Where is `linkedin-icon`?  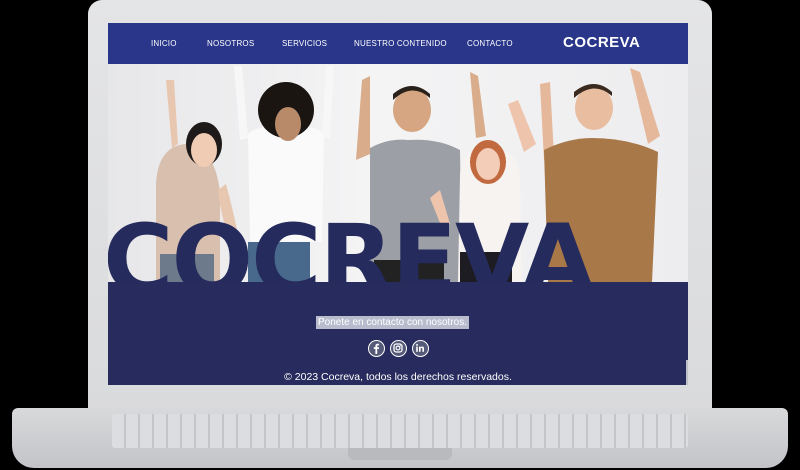 linkedin-icon is located at coordinates (420, 348).